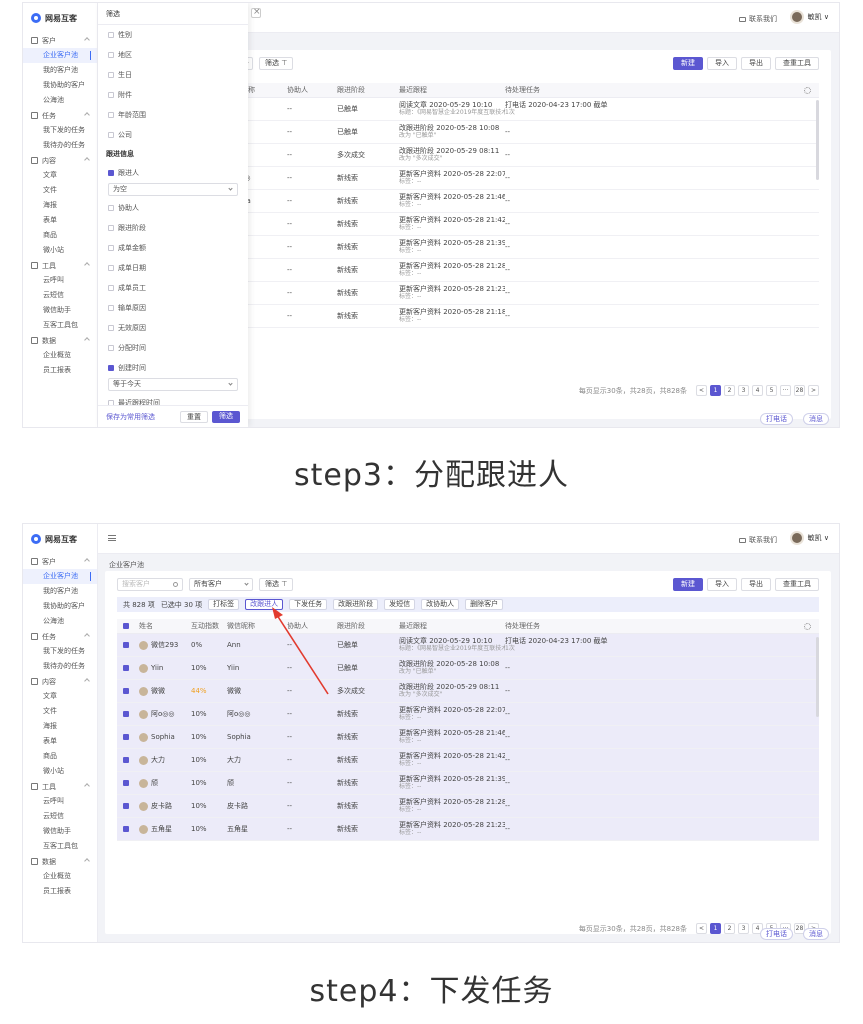 Image resolution: width=863 pixels, height=1024 pixels. Describe the element at coordinates (165, 737) in the screenshot. I see `customer-name-cell: Sophia` at that location.